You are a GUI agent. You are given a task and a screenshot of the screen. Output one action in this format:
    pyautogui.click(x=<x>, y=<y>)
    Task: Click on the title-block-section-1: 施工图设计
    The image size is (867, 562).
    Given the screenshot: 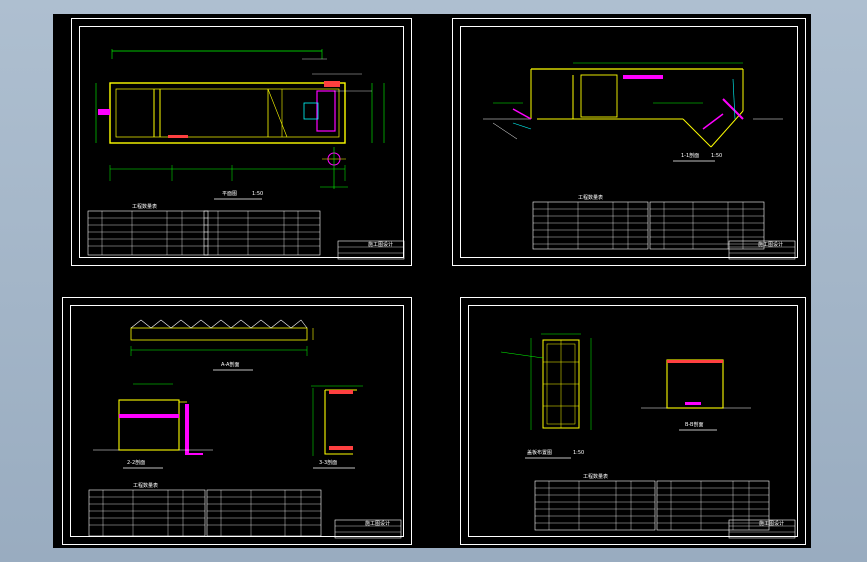 What is the action you would take?
    pyautogui.click(x=771, y=245)
    